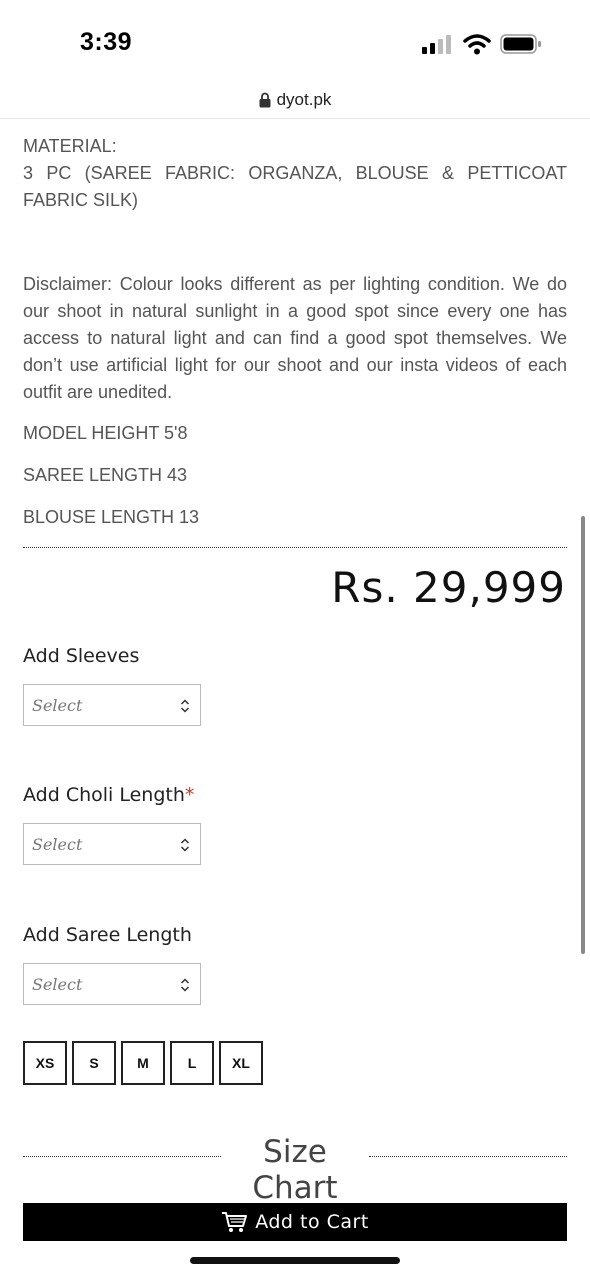 The width and height of the screenshot is (590, 1278). I want to click on sleeves-select-value: Select, so click(57, 705).